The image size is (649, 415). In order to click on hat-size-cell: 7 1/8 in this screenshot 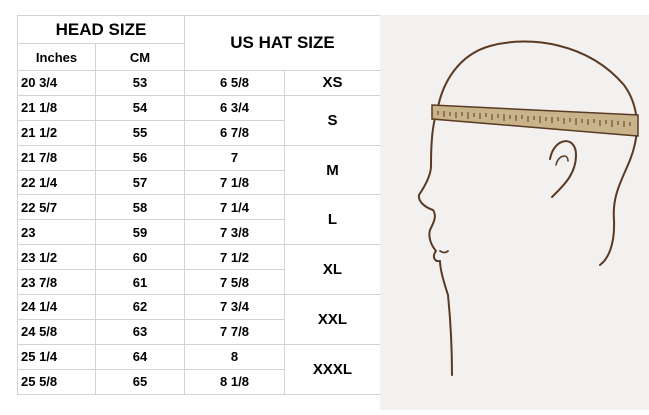, I will do `click(234, 182)`.